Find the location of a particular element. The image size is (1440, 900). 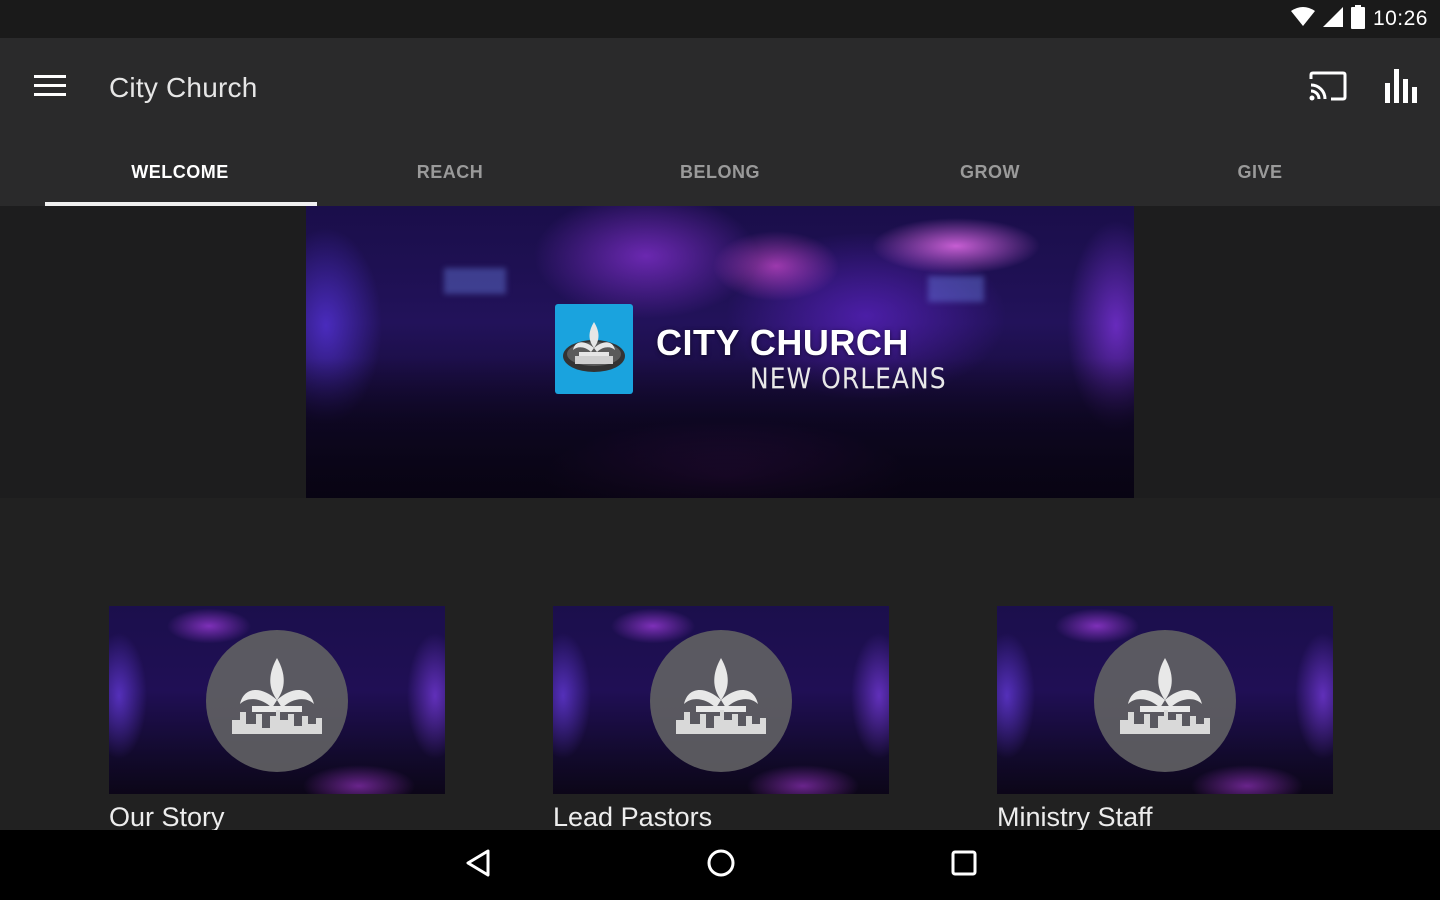

wifi-icon is located at coordinates (1302, 19).